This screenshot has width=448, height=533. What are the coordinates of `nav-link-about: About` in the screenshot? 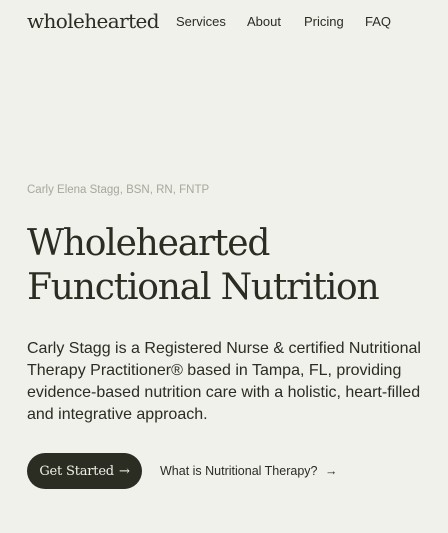 It's located at (264, 22).